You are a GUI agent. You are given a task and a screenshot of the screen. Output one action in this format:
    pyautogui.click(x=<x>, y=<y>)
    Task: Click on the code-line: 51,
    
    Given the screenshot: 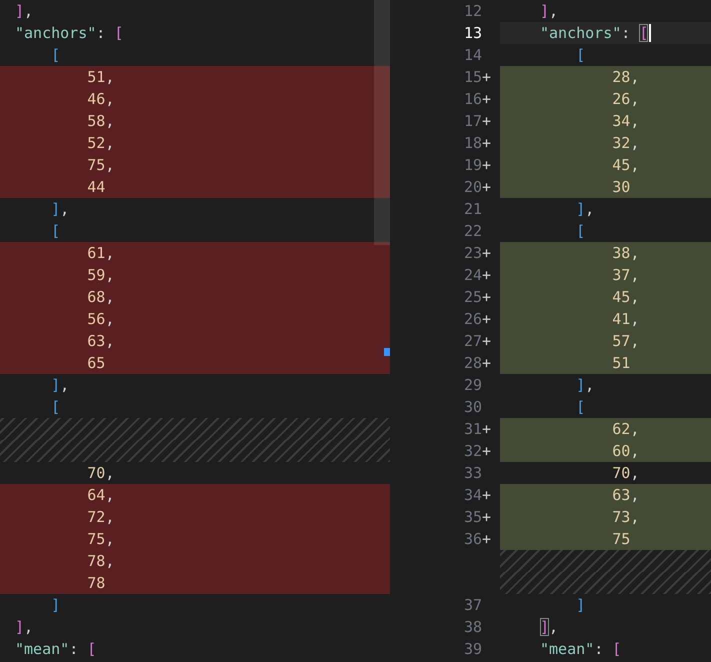 What is the action you would take?
    pyautogui.click(x=100, y=77)
    